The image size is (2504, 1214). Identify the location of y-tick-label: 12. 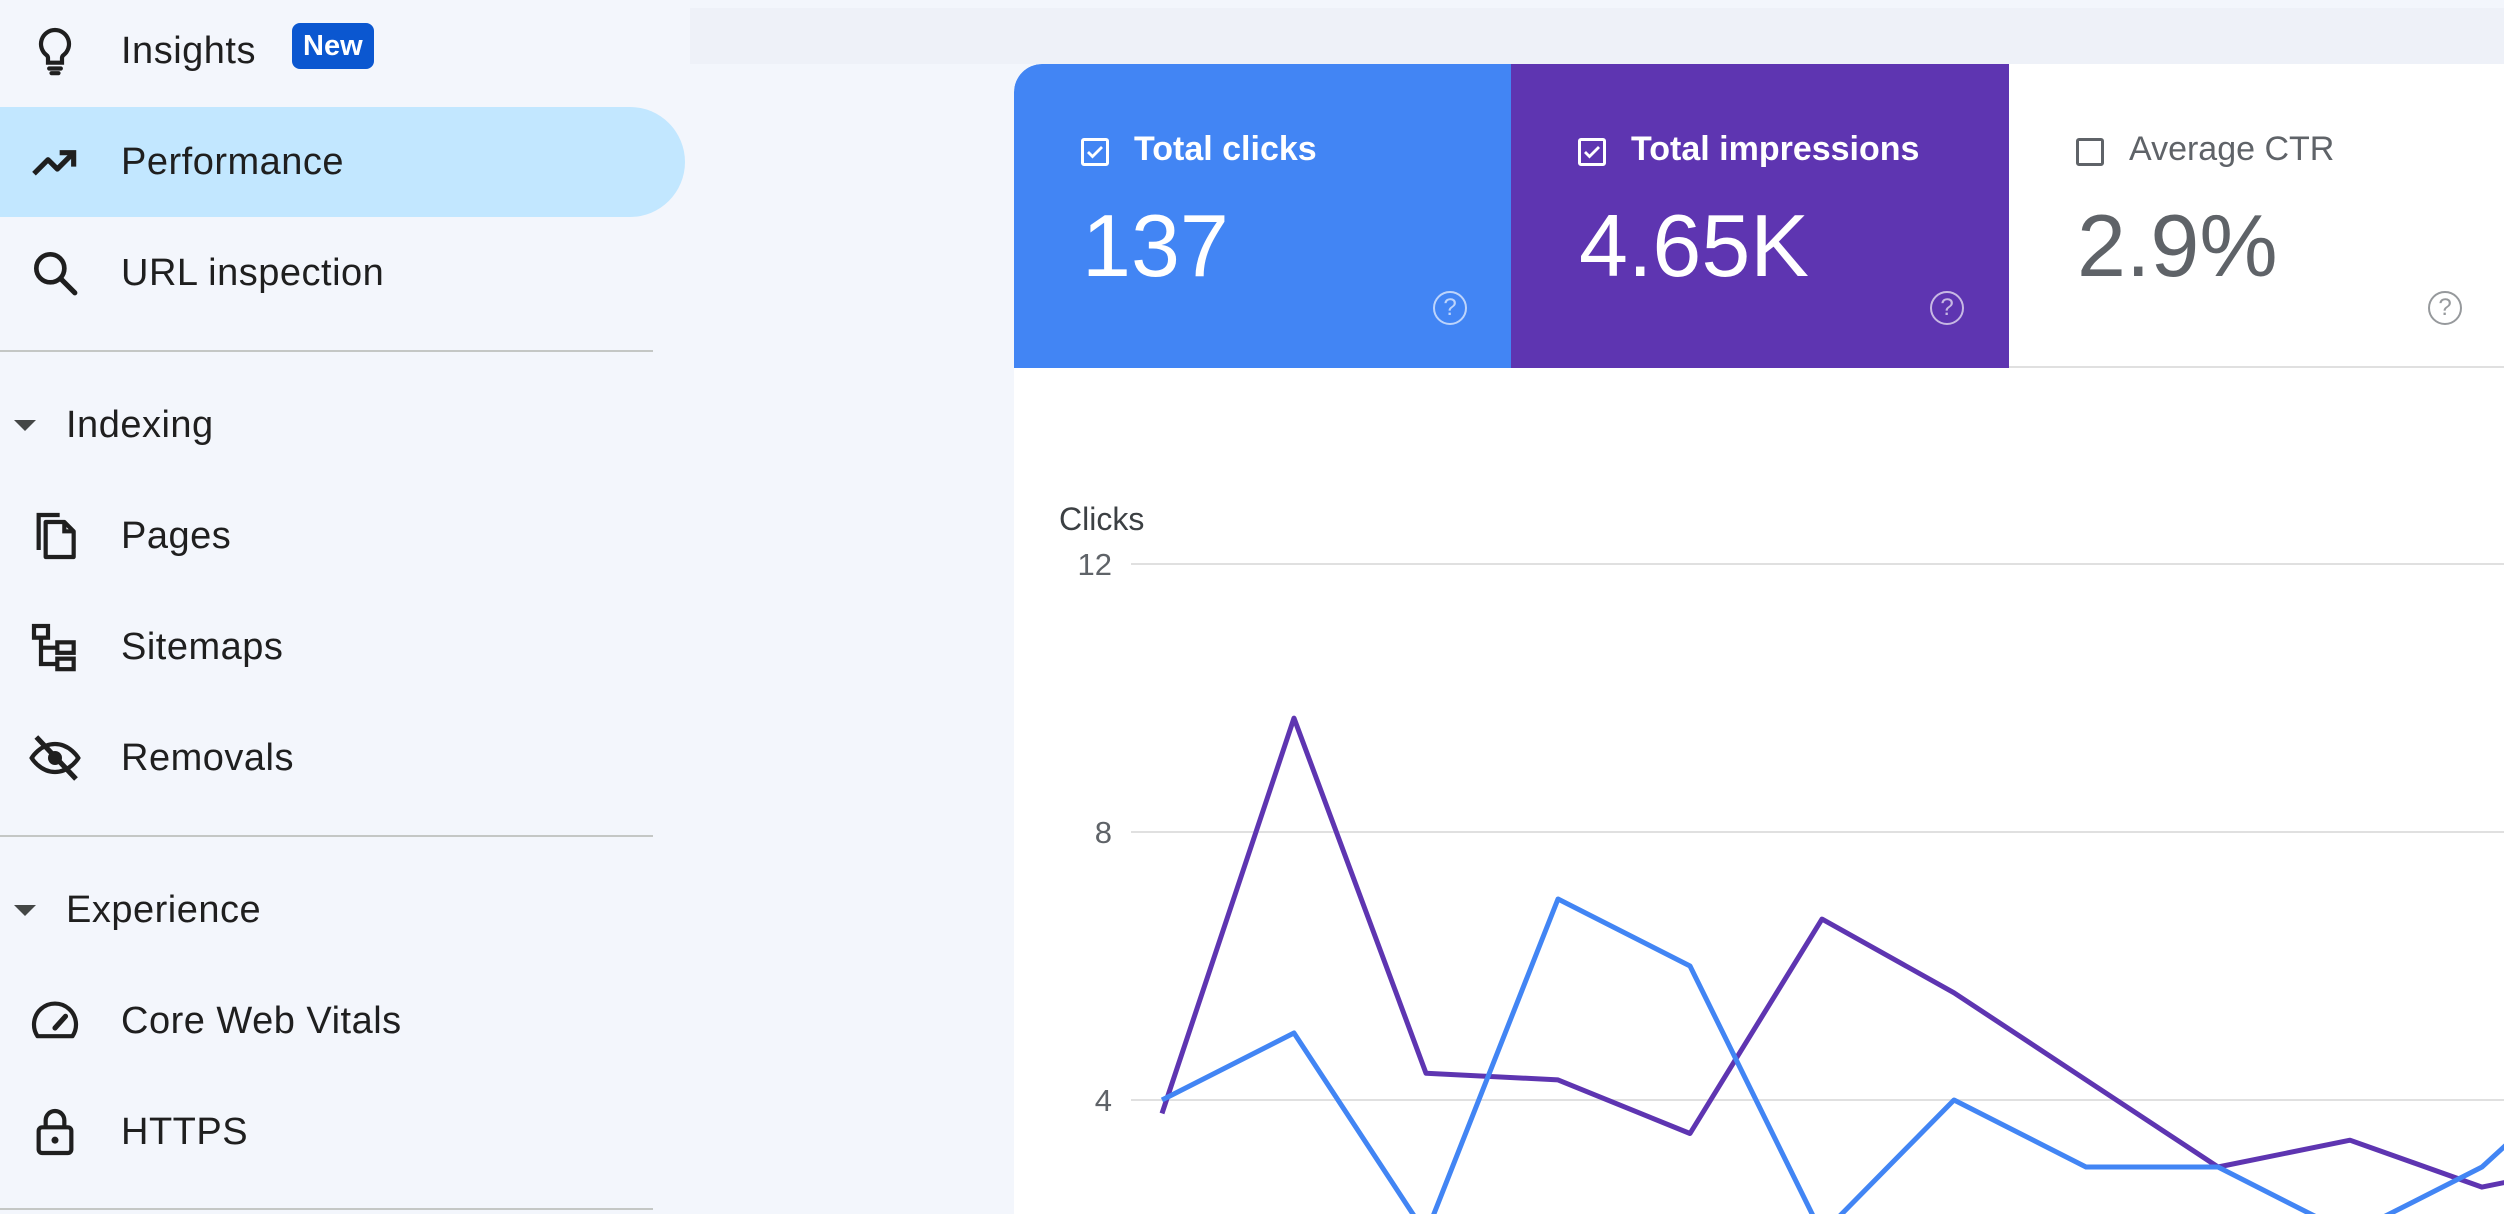
(1095, 564).